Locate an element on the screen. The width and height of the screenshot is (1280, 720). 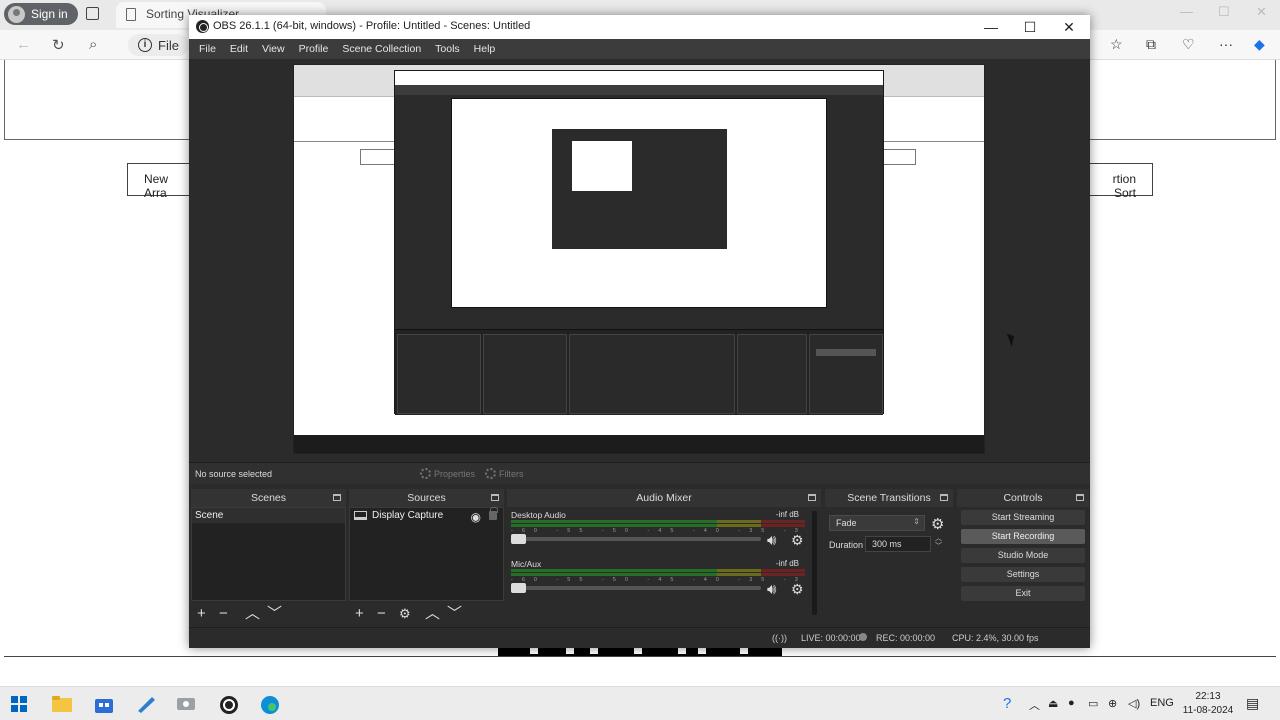
scene-item: Scene is located at coordinates (268, 515).